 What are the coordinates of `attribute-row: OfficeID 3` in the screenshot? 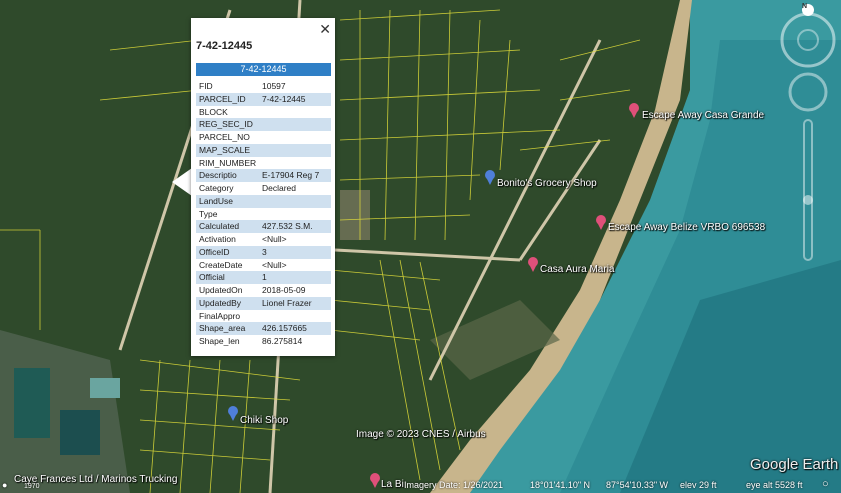 It's located at (263, 252).